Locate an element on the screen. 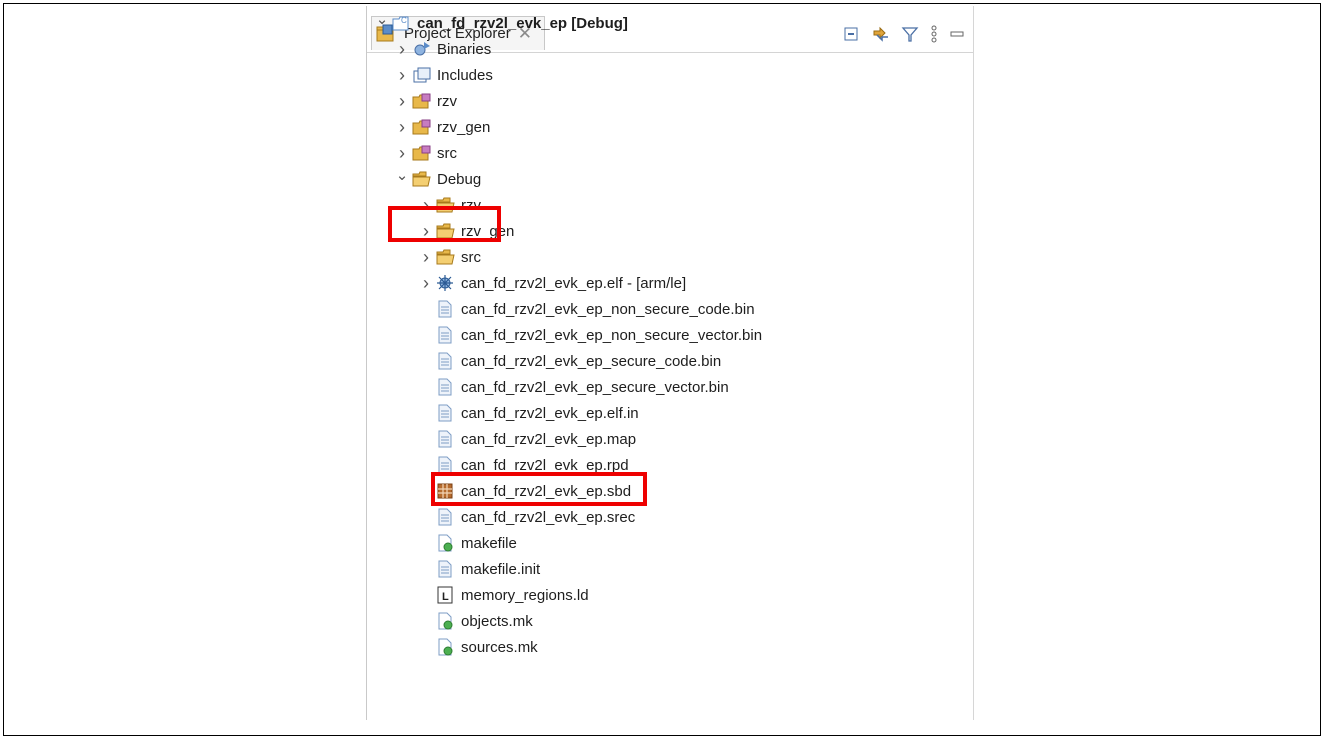 The width and height of the screenshot is (1325, 739). tree-item: › can_fd_rzv2l_evk_ep.elf - [arm/le] is located at coordinates (552, 283).